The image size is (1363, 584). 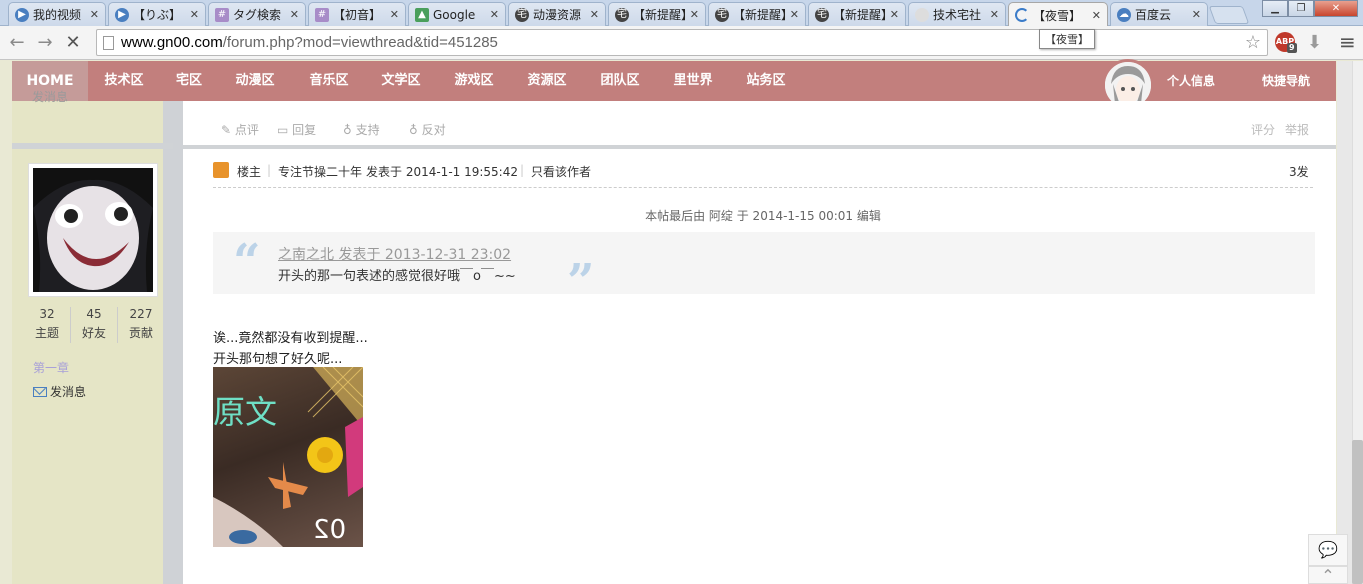 I want to click on browser-tab: ▲ Google ✕, so click(x=457, y=14).